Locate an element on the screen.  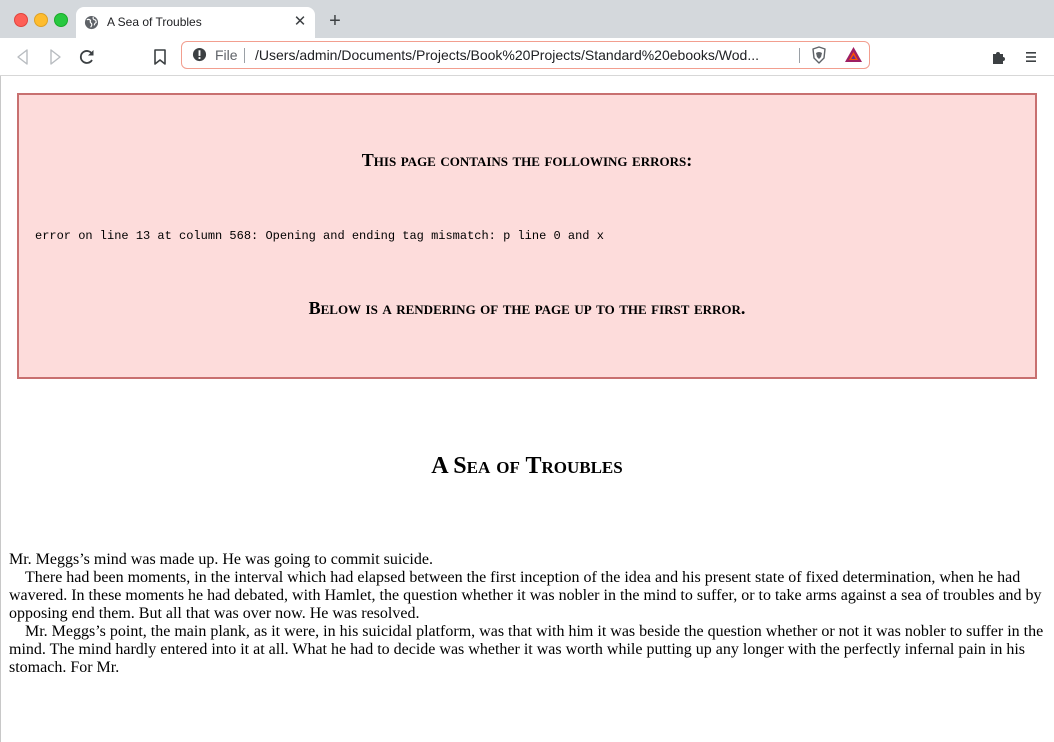
puzzle-icon is located at coordinates (999, 57).